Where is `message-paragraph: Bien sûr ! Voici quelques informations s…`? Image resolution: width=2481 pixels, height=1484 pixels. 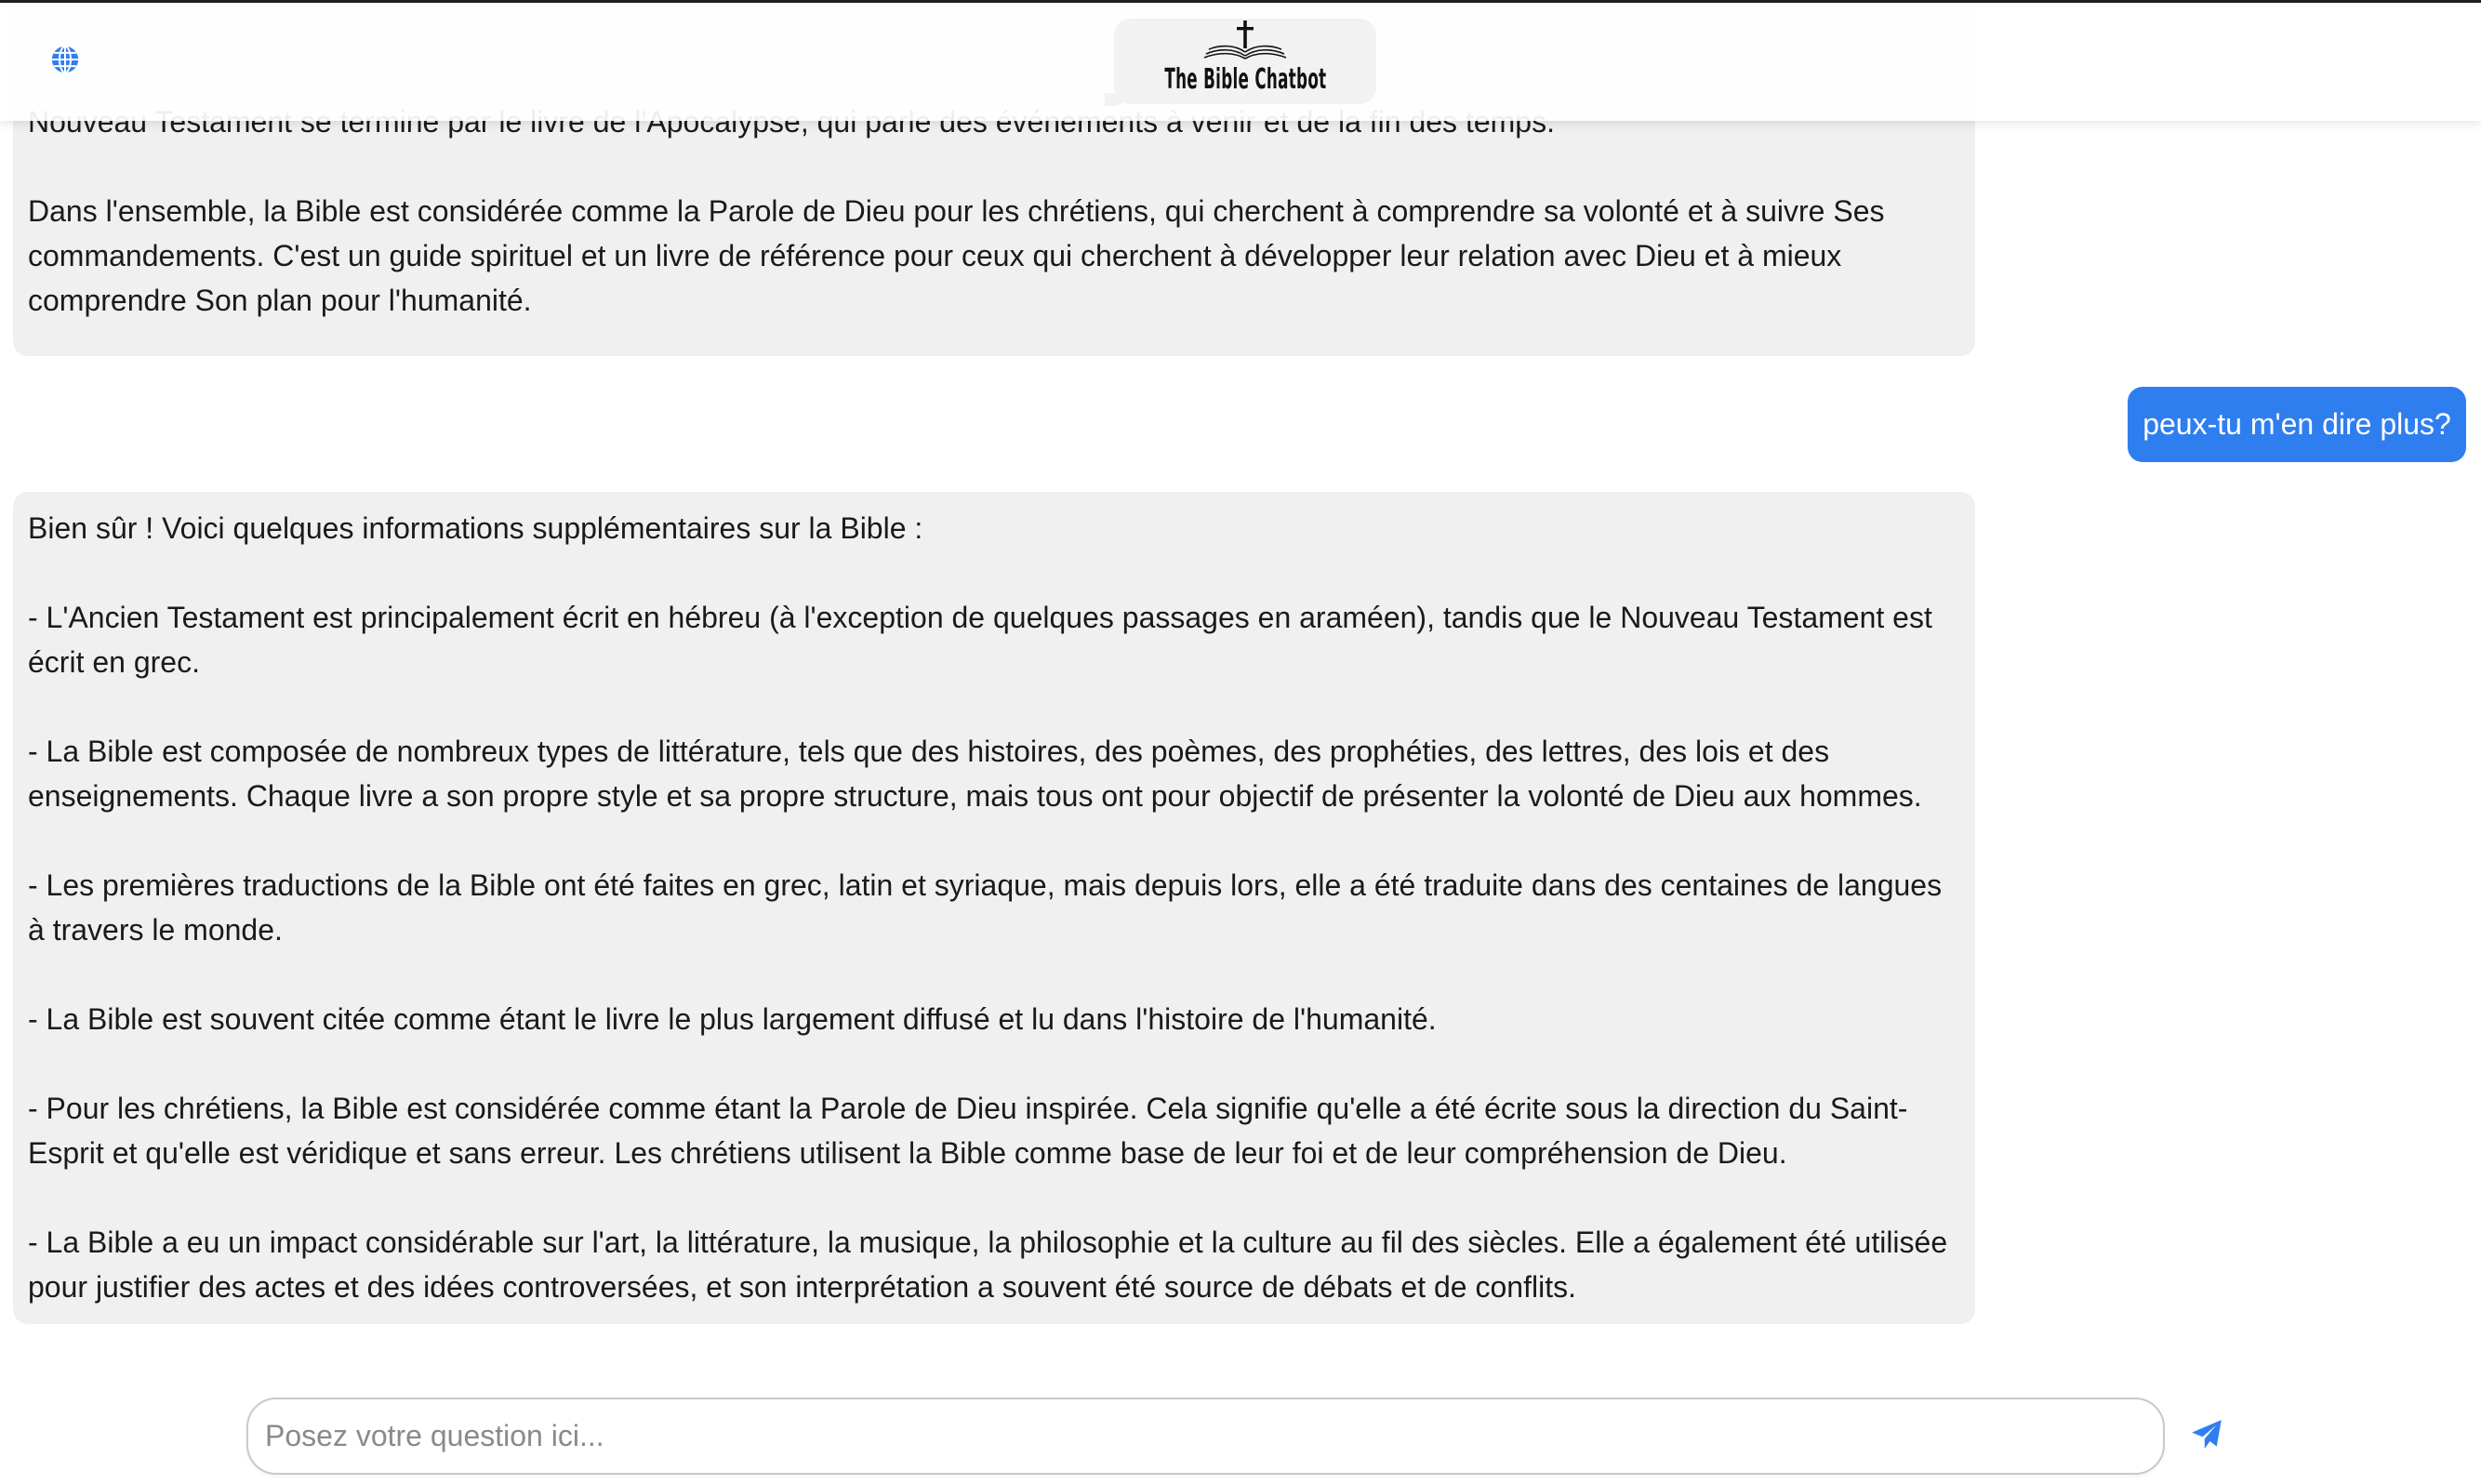
message-paragraph: Bien sûr ! Voici quelques informations s… is located at coordinates (475, 528).